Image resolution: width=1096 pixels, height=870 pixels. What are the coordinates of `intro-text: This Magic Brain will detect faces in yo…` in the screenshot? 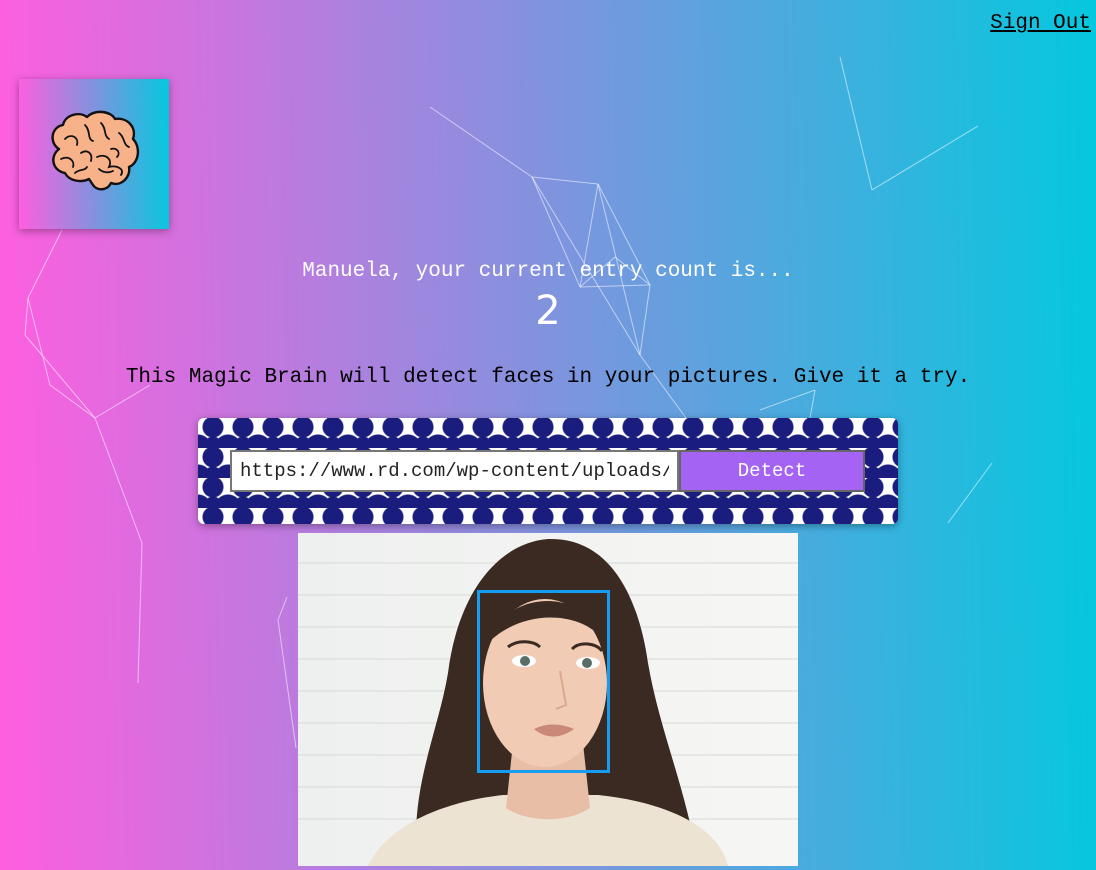 It's located at (548, 377).